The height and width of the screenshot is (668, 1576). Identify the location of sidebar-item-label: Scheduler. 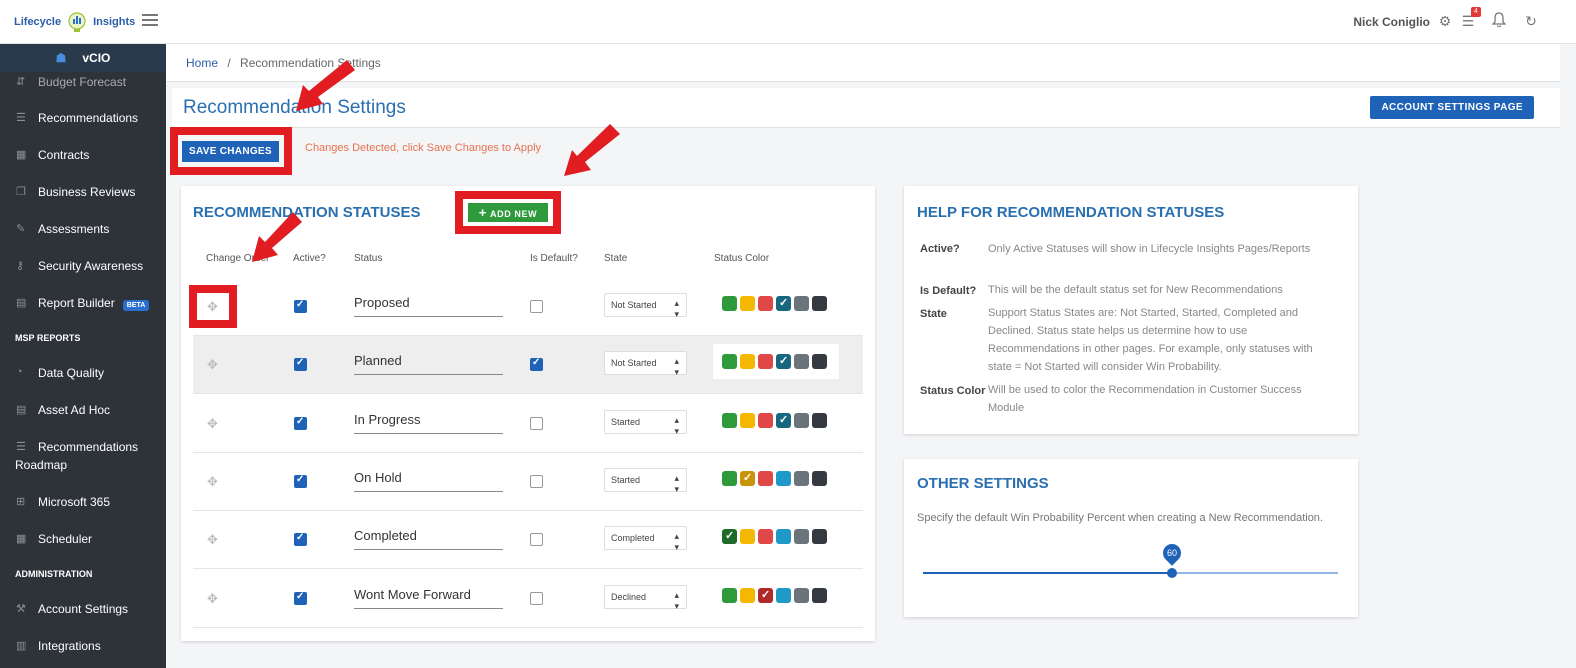
(65, 539).